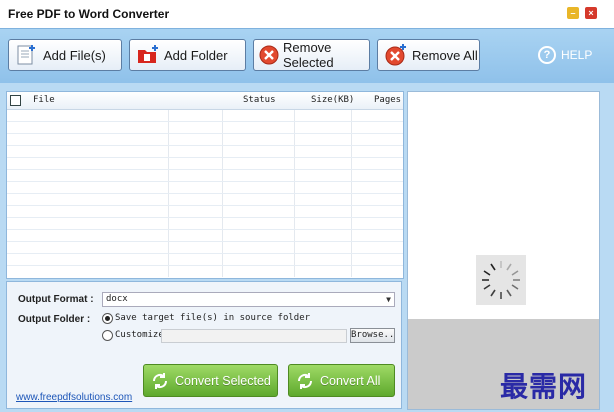 The width and height of the screenshot is (614, 412). Describe the element at coordinates (74, 55) in the screenshot. I see `add-files-label: Add File(s)` at that location.